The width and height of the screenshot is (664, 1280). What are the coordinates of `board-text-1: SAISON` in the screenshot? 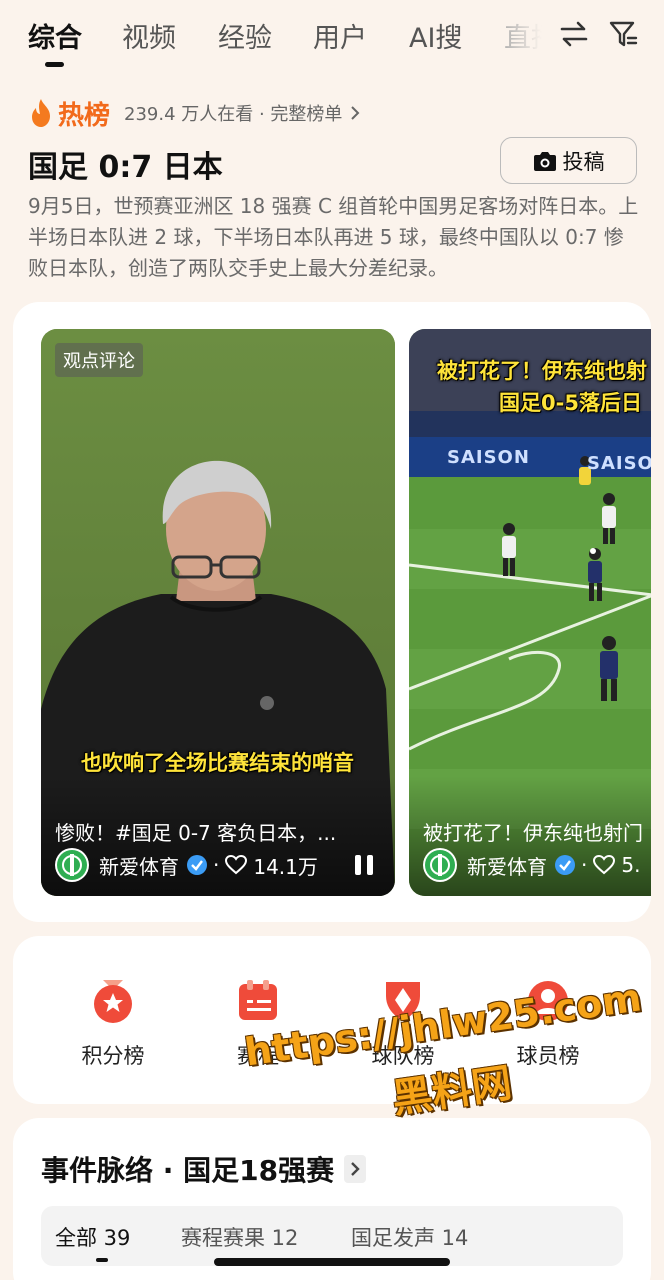 It's located at (488, 457).